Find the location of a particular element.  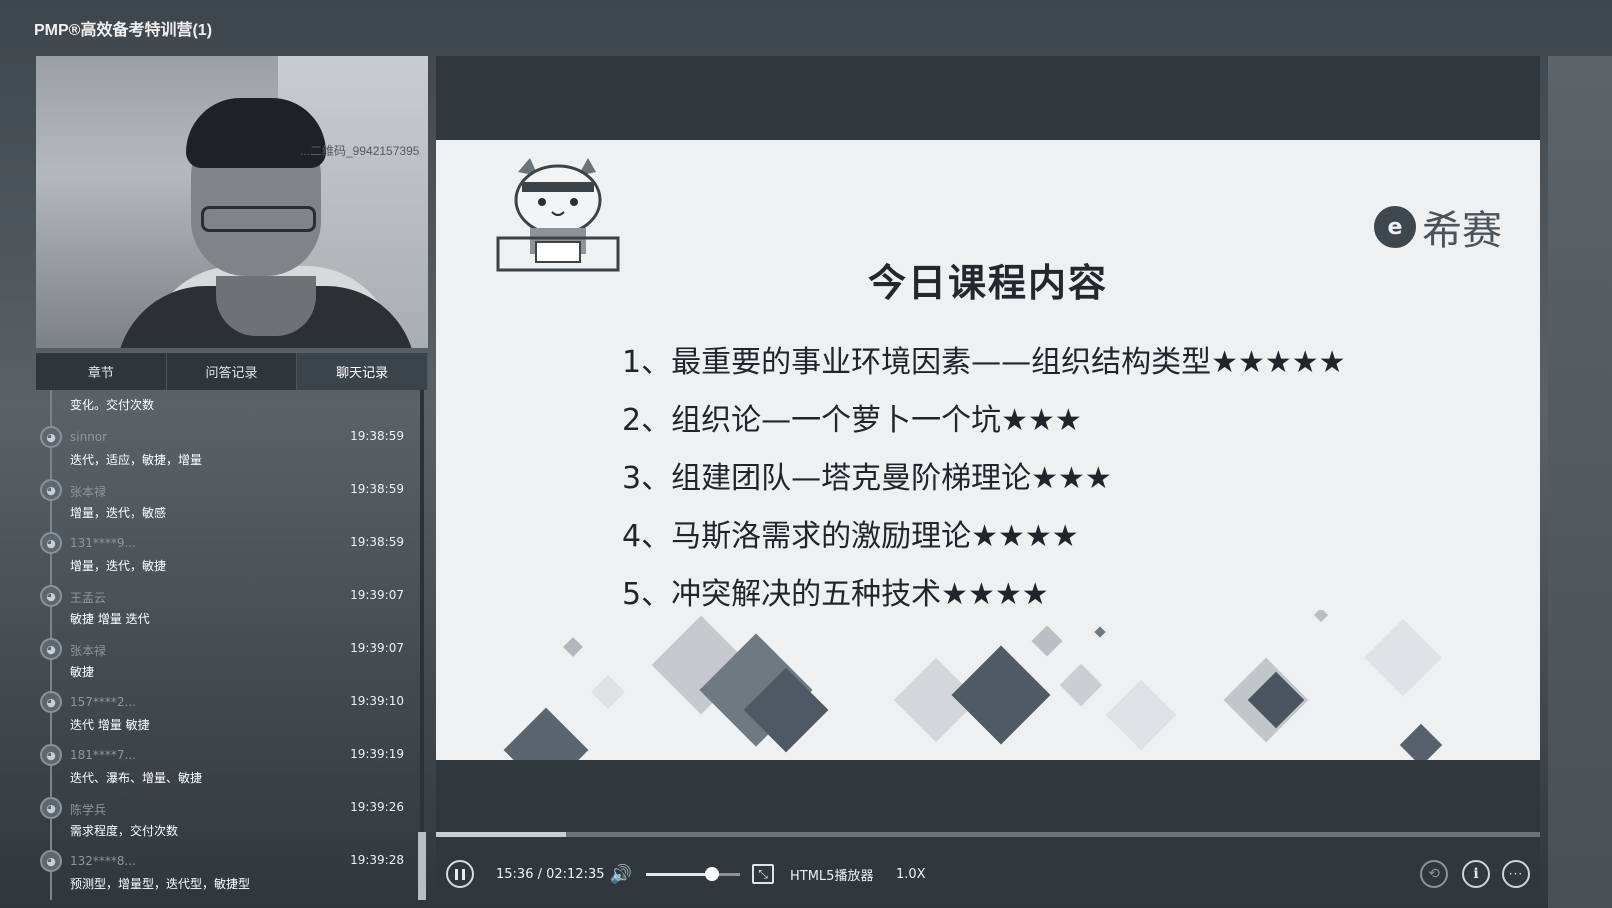

chat-message-text: 迭代，适应，敏捷，增量 is located at coordinates (136, 460).